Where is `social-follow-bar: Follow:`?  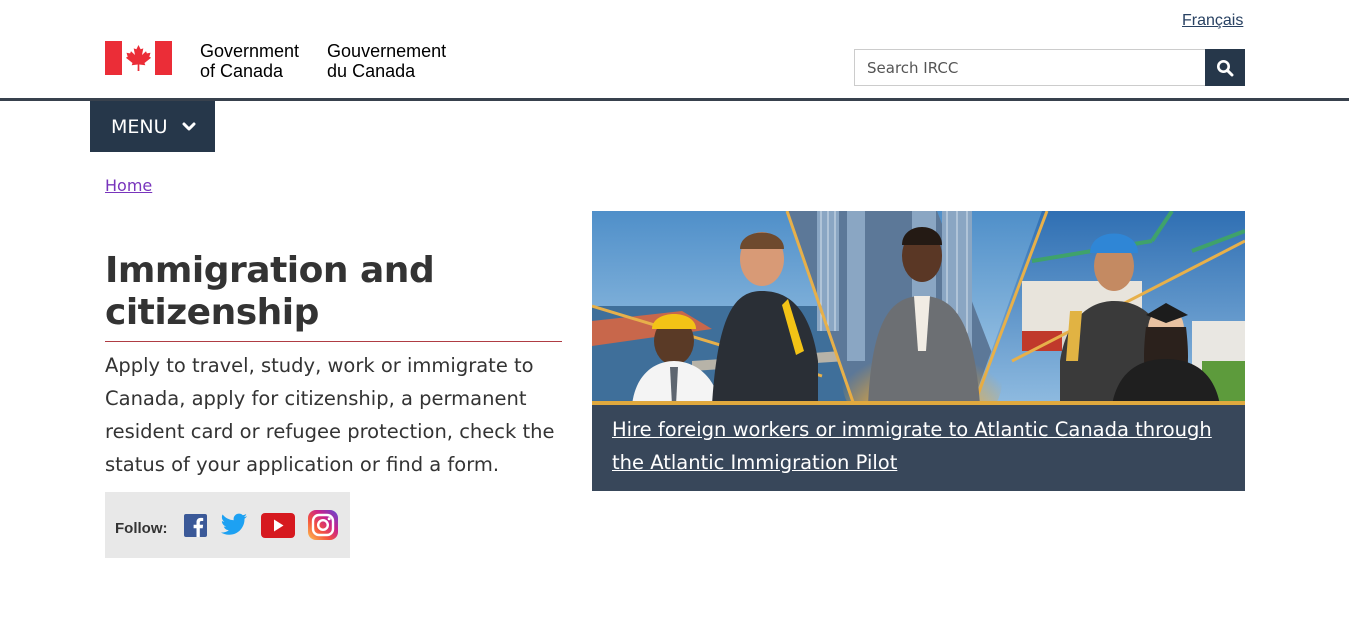 social-follow-bar: Follow: is located at coordinates (227, 525).